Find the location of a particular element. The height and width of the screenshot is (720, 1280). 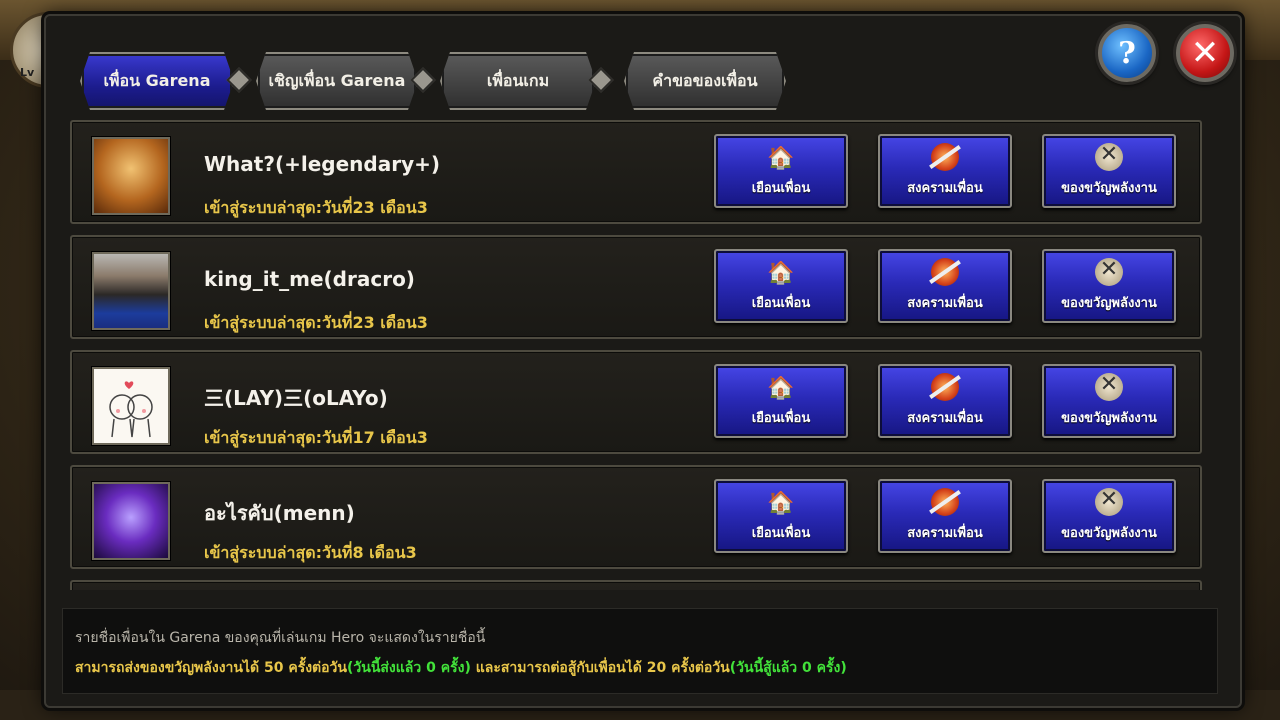

tab-invite-garena: เชิญเพื่อน Garena is located at coordinates (337, 81).